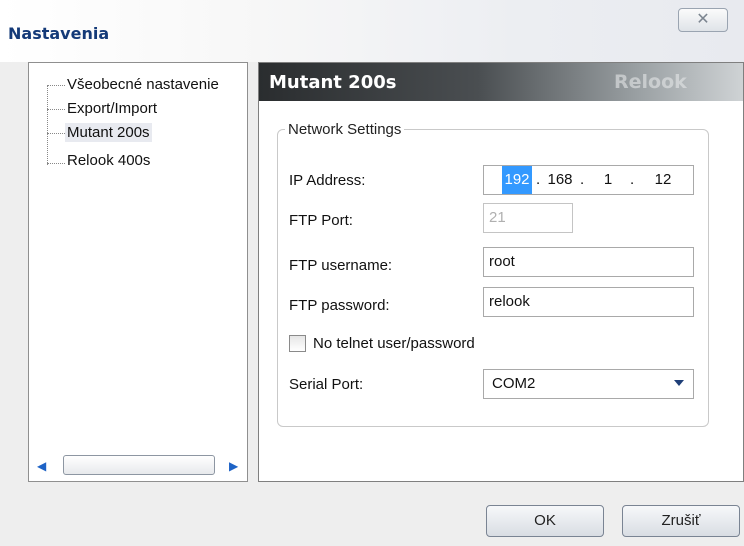 The height and width of the screenshot is (546, 744). Describe the element at coordinates (321, 220) in the screenshot. I see `ftp-port-label: FTP Port:` at that location.